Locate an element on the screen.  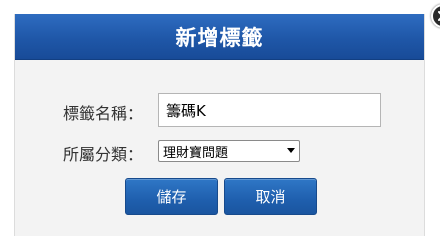
chevron-down-icon is located at coordinates (291, 151).